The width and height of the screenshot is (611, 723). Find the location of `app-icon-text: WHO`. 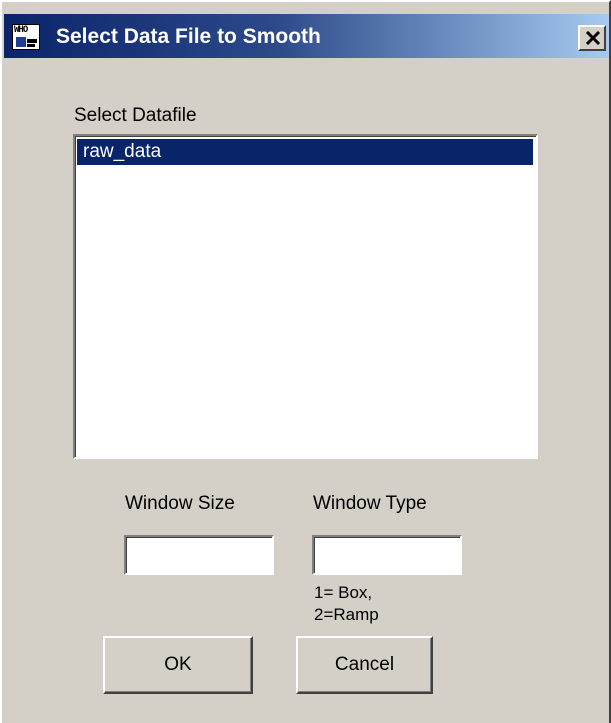

app-icon-text: WHO is located at coordinates (21, 30).